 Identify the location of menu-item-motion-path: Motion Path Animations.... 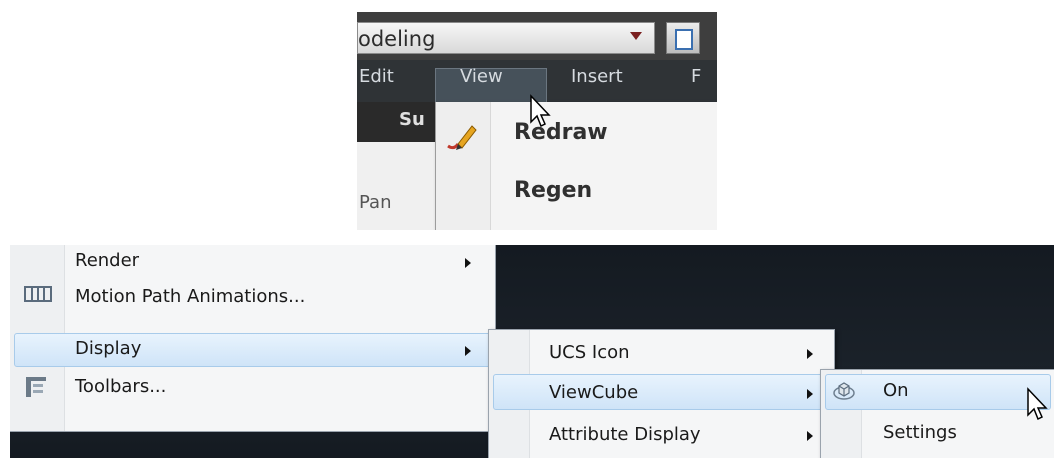
(252, 299).